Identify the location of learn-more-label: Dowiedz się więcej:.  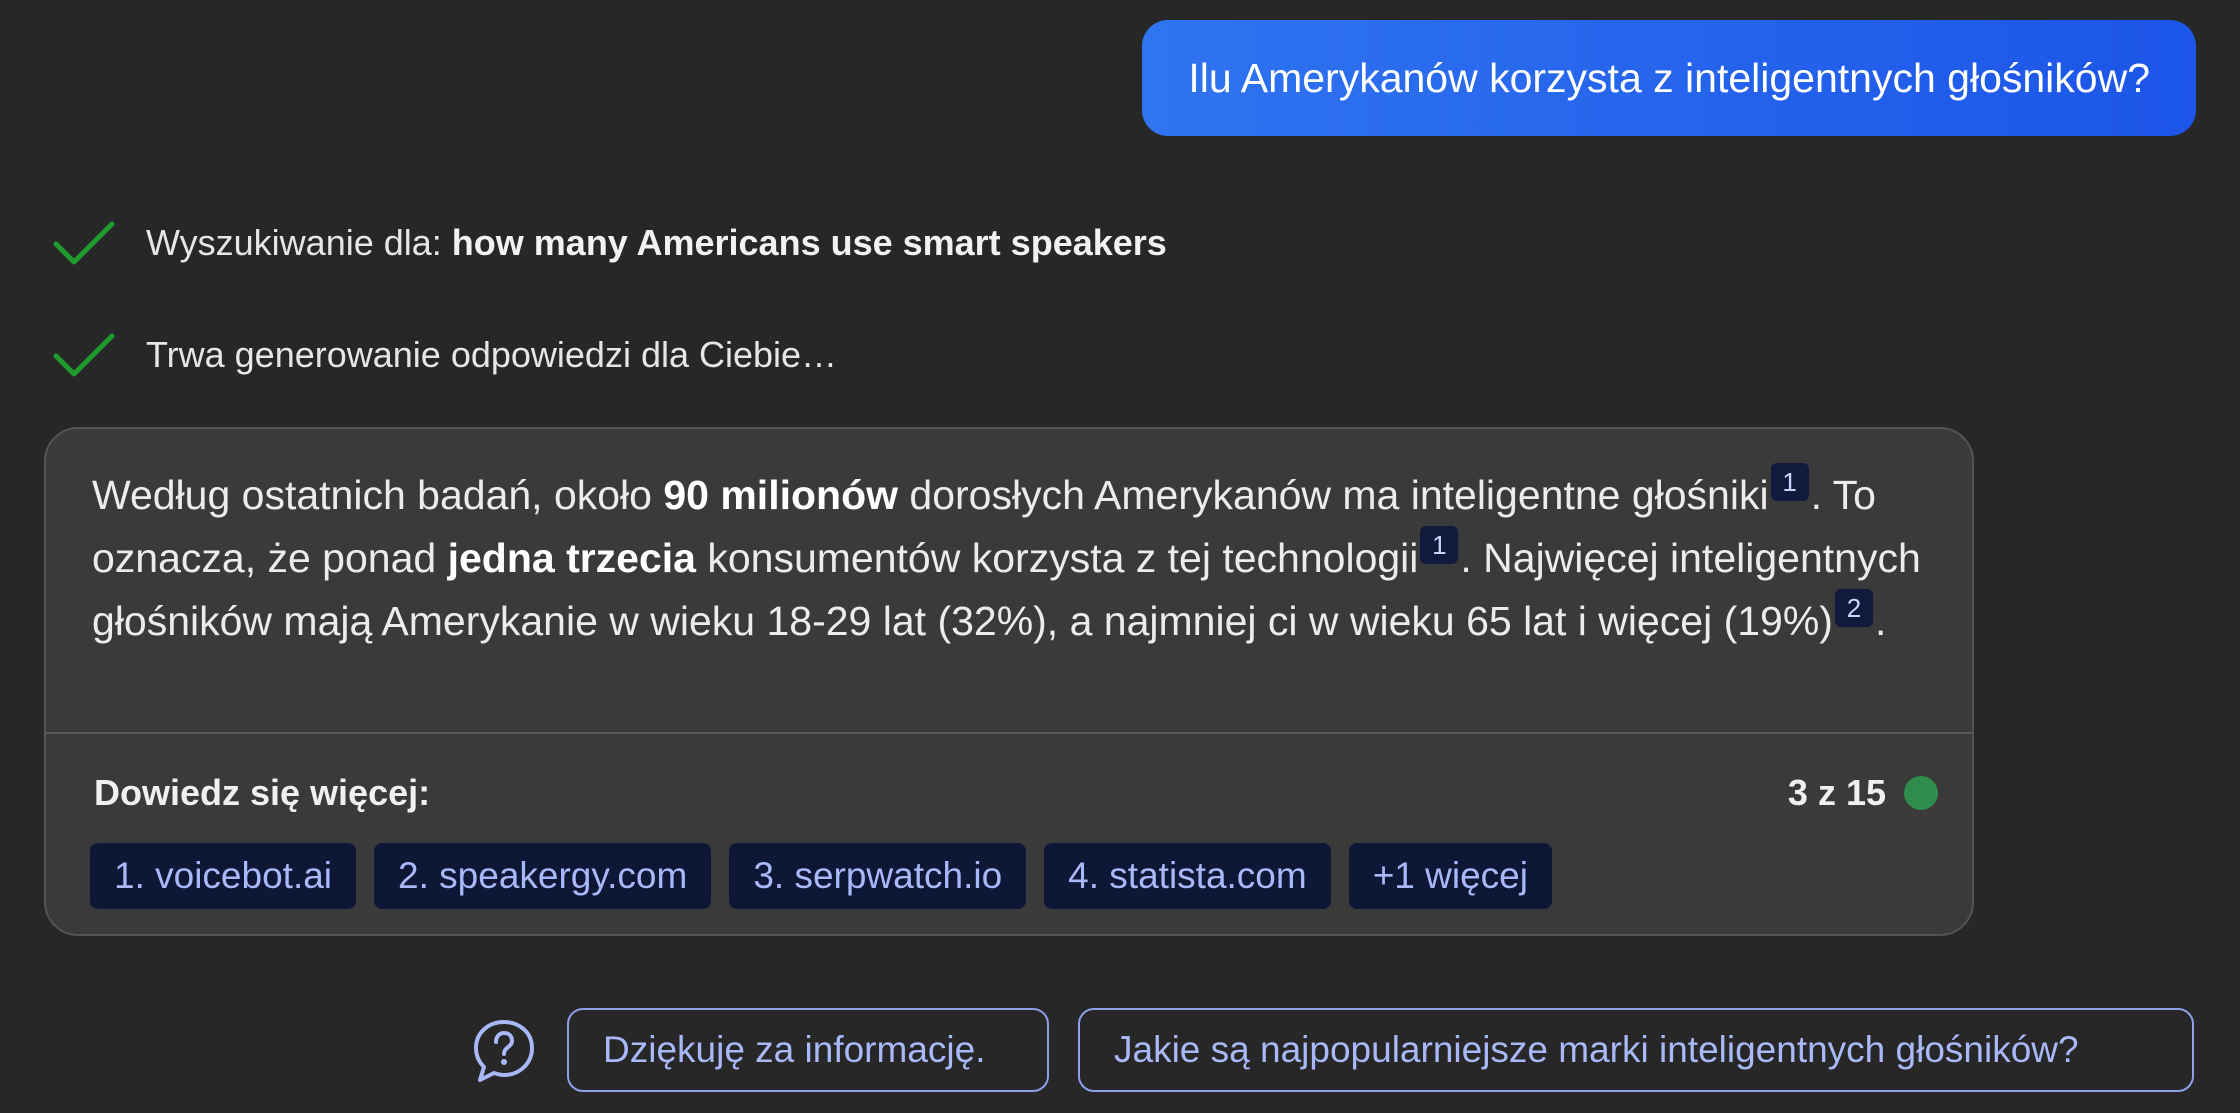
(262, 792).